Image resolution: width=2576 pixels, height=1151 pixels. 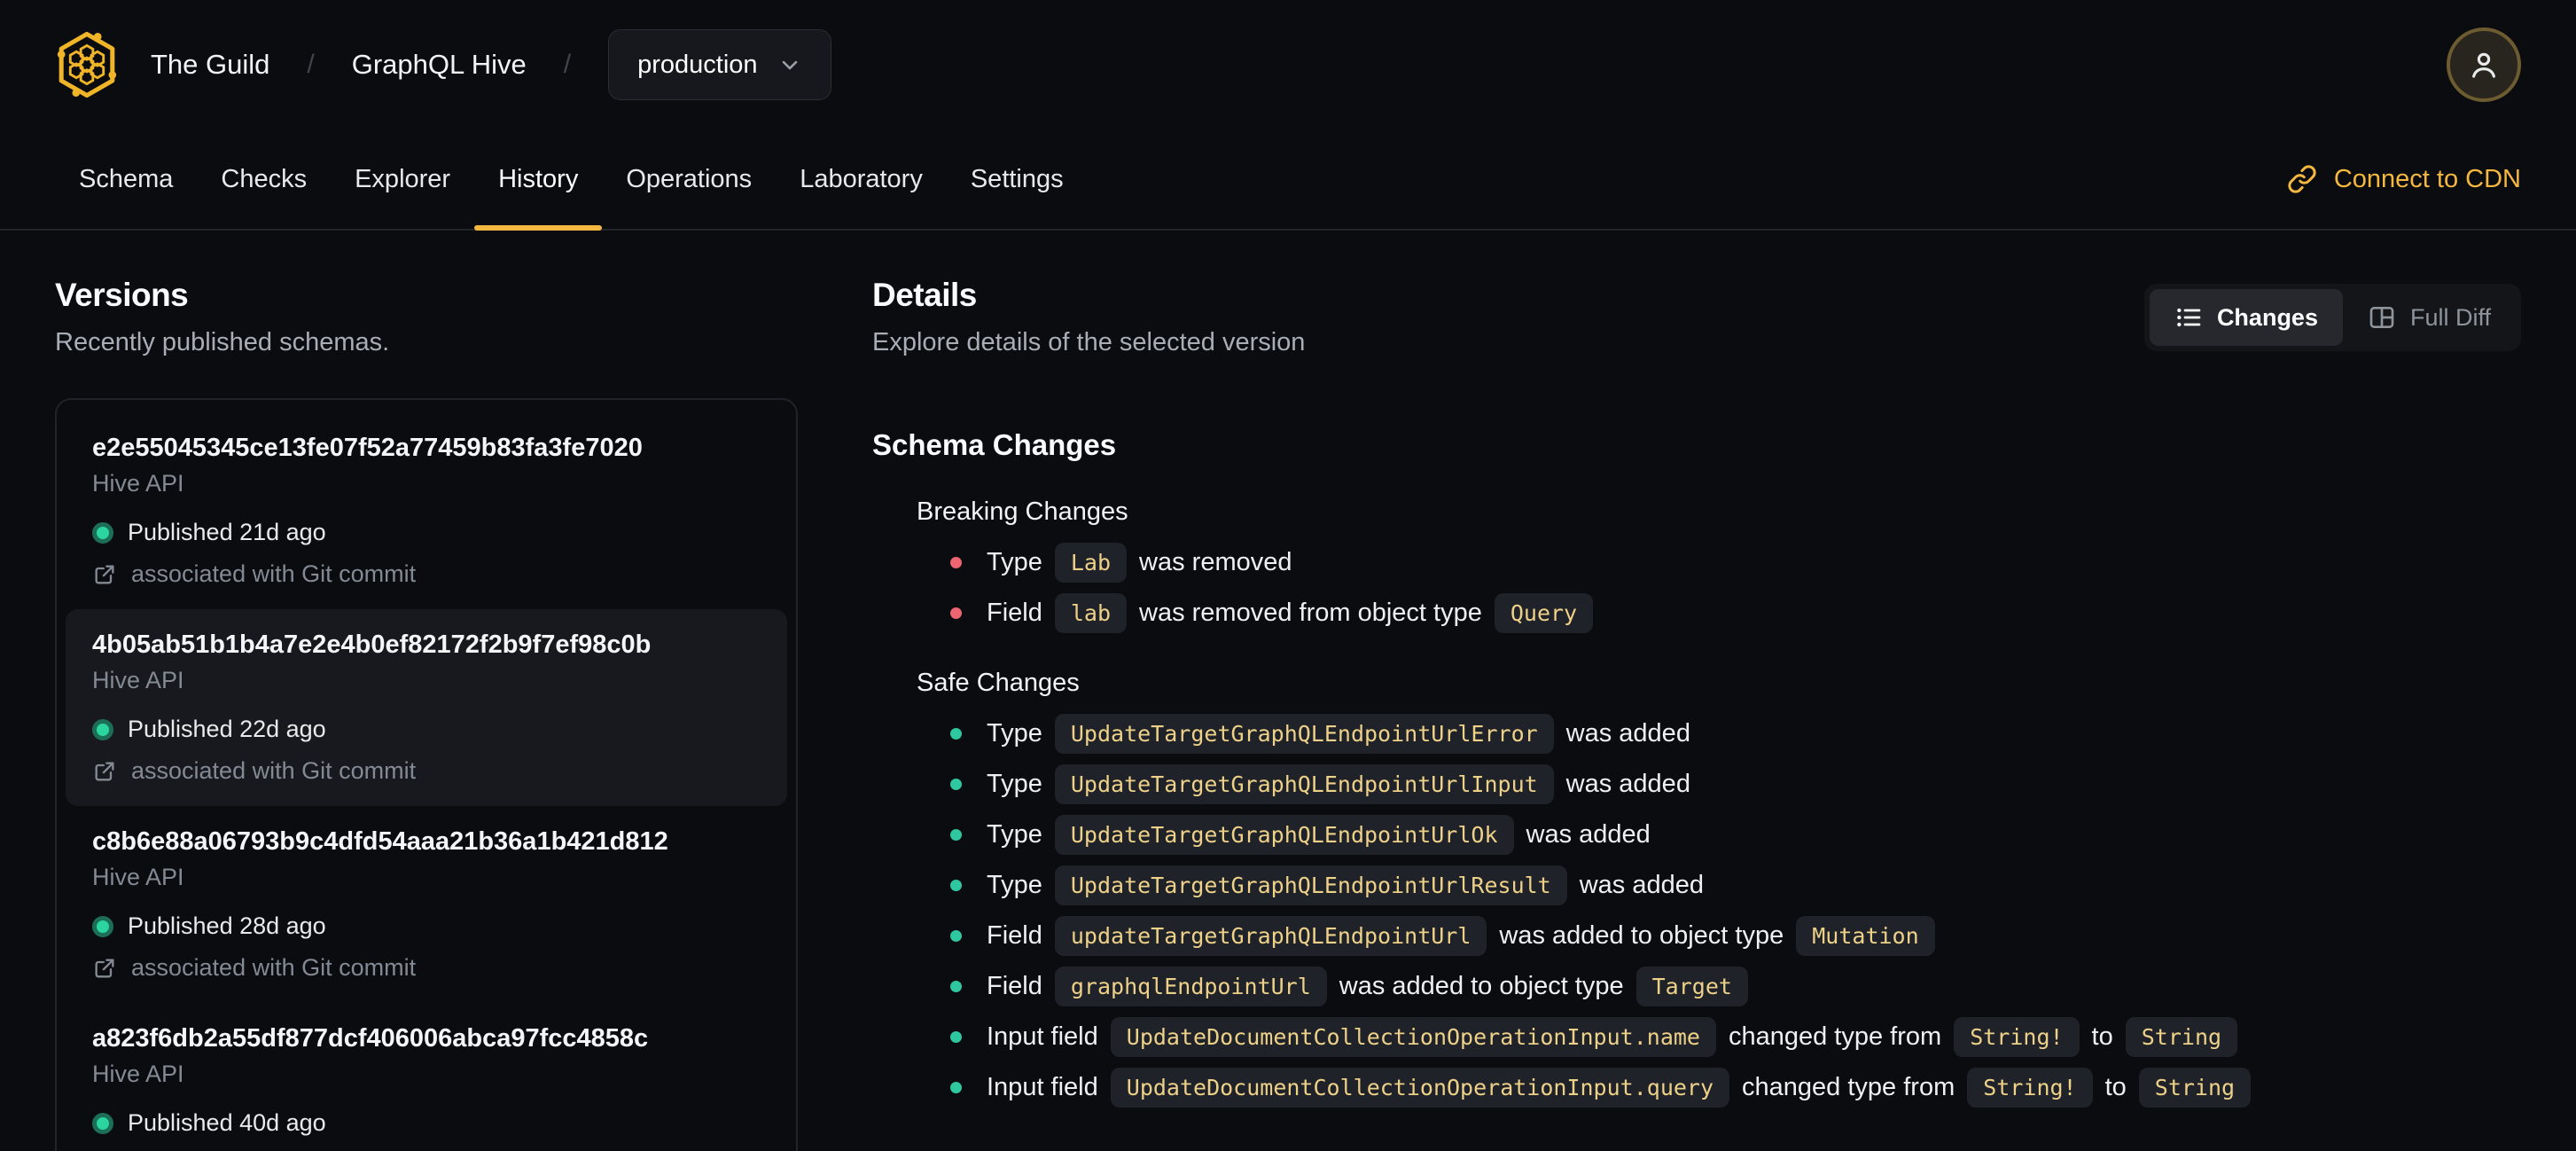 What do you see at coordinates (924, 295) in the screenshot?
I see `details-title: Details` at bounding box center [924, 295].